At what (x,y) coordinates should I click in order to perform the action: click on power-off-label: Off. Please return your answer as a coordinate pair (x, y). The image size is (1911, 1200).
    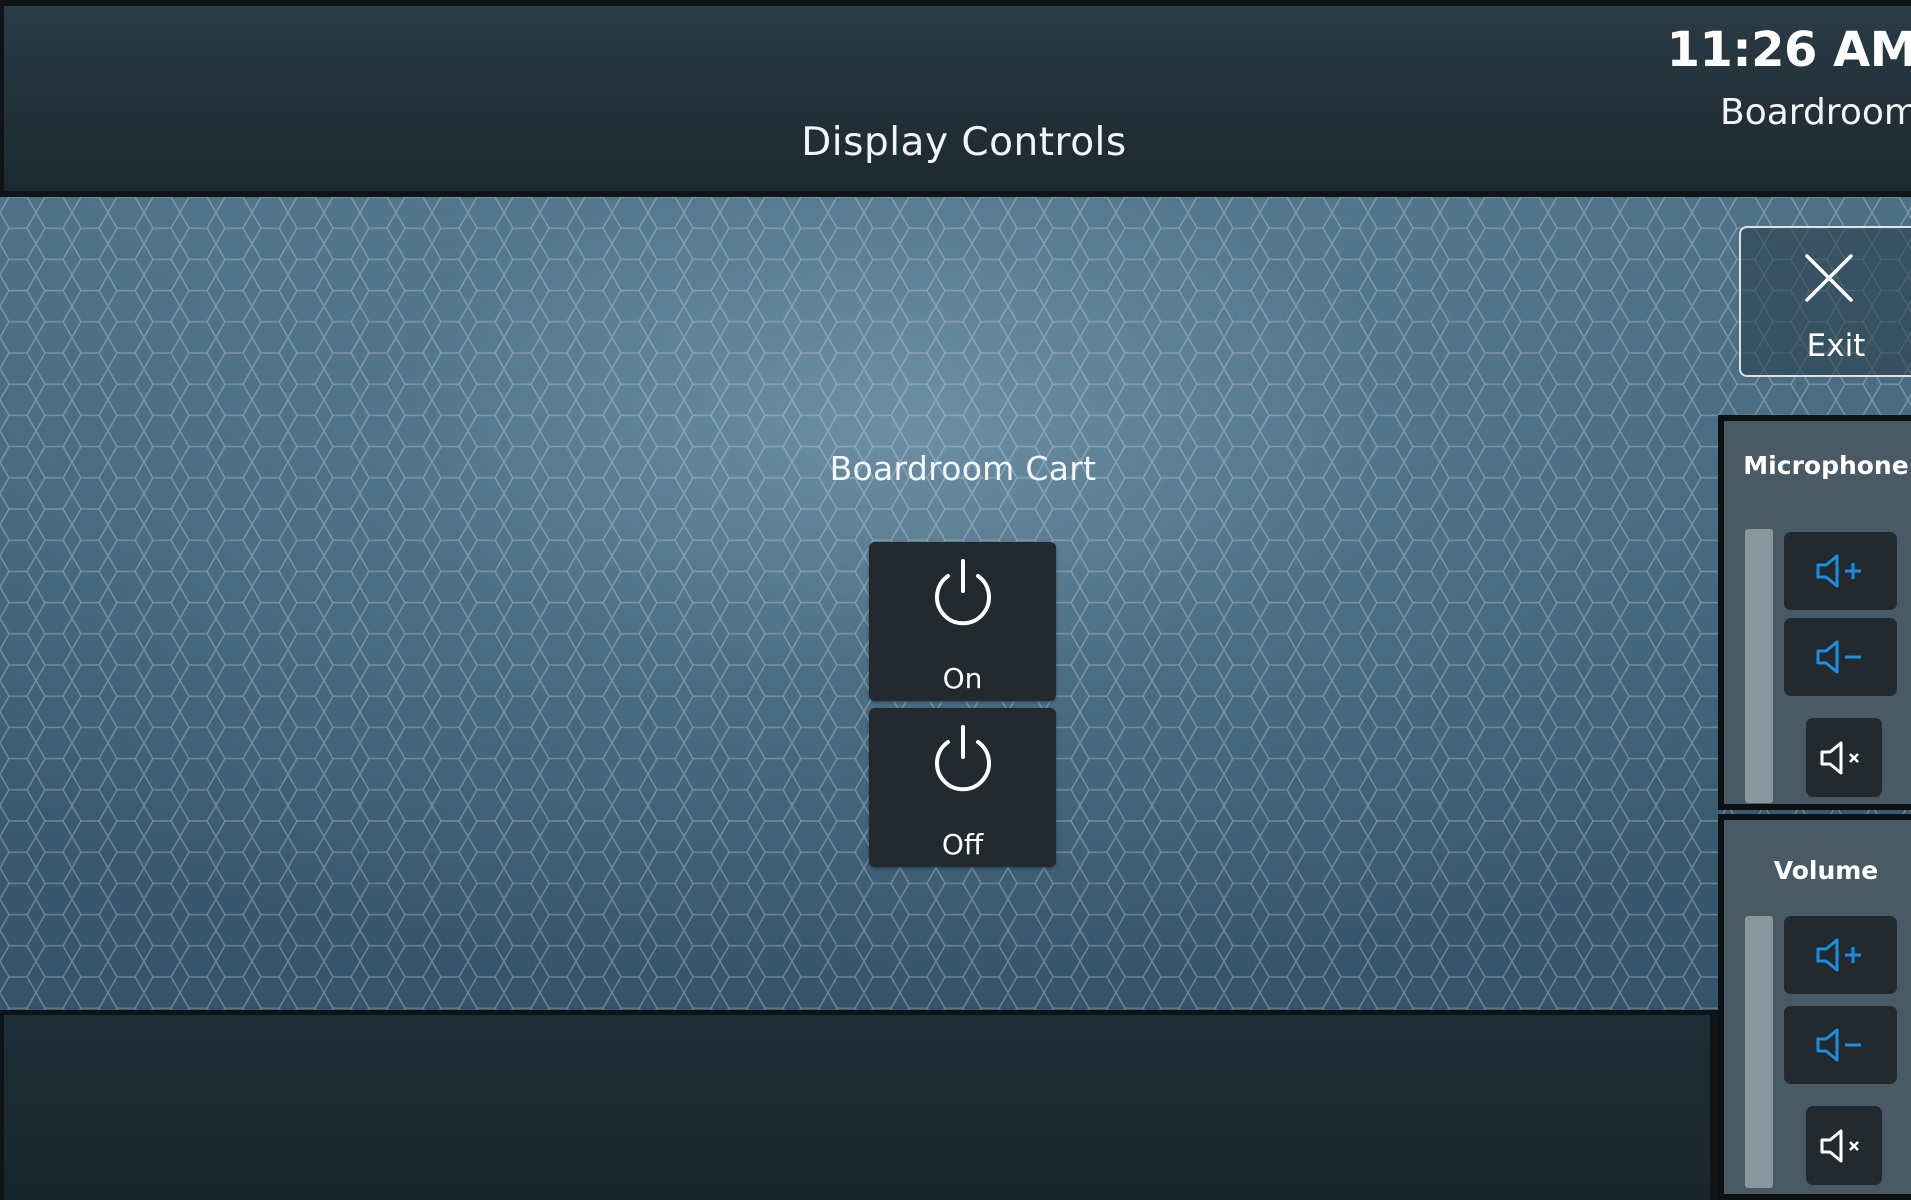
    Looking at the image, I should click on (962, 844).